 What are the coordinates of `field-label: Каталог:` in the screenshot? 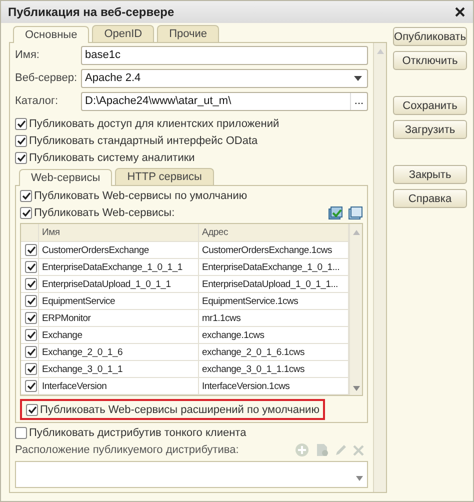 It's located at (37, 101).